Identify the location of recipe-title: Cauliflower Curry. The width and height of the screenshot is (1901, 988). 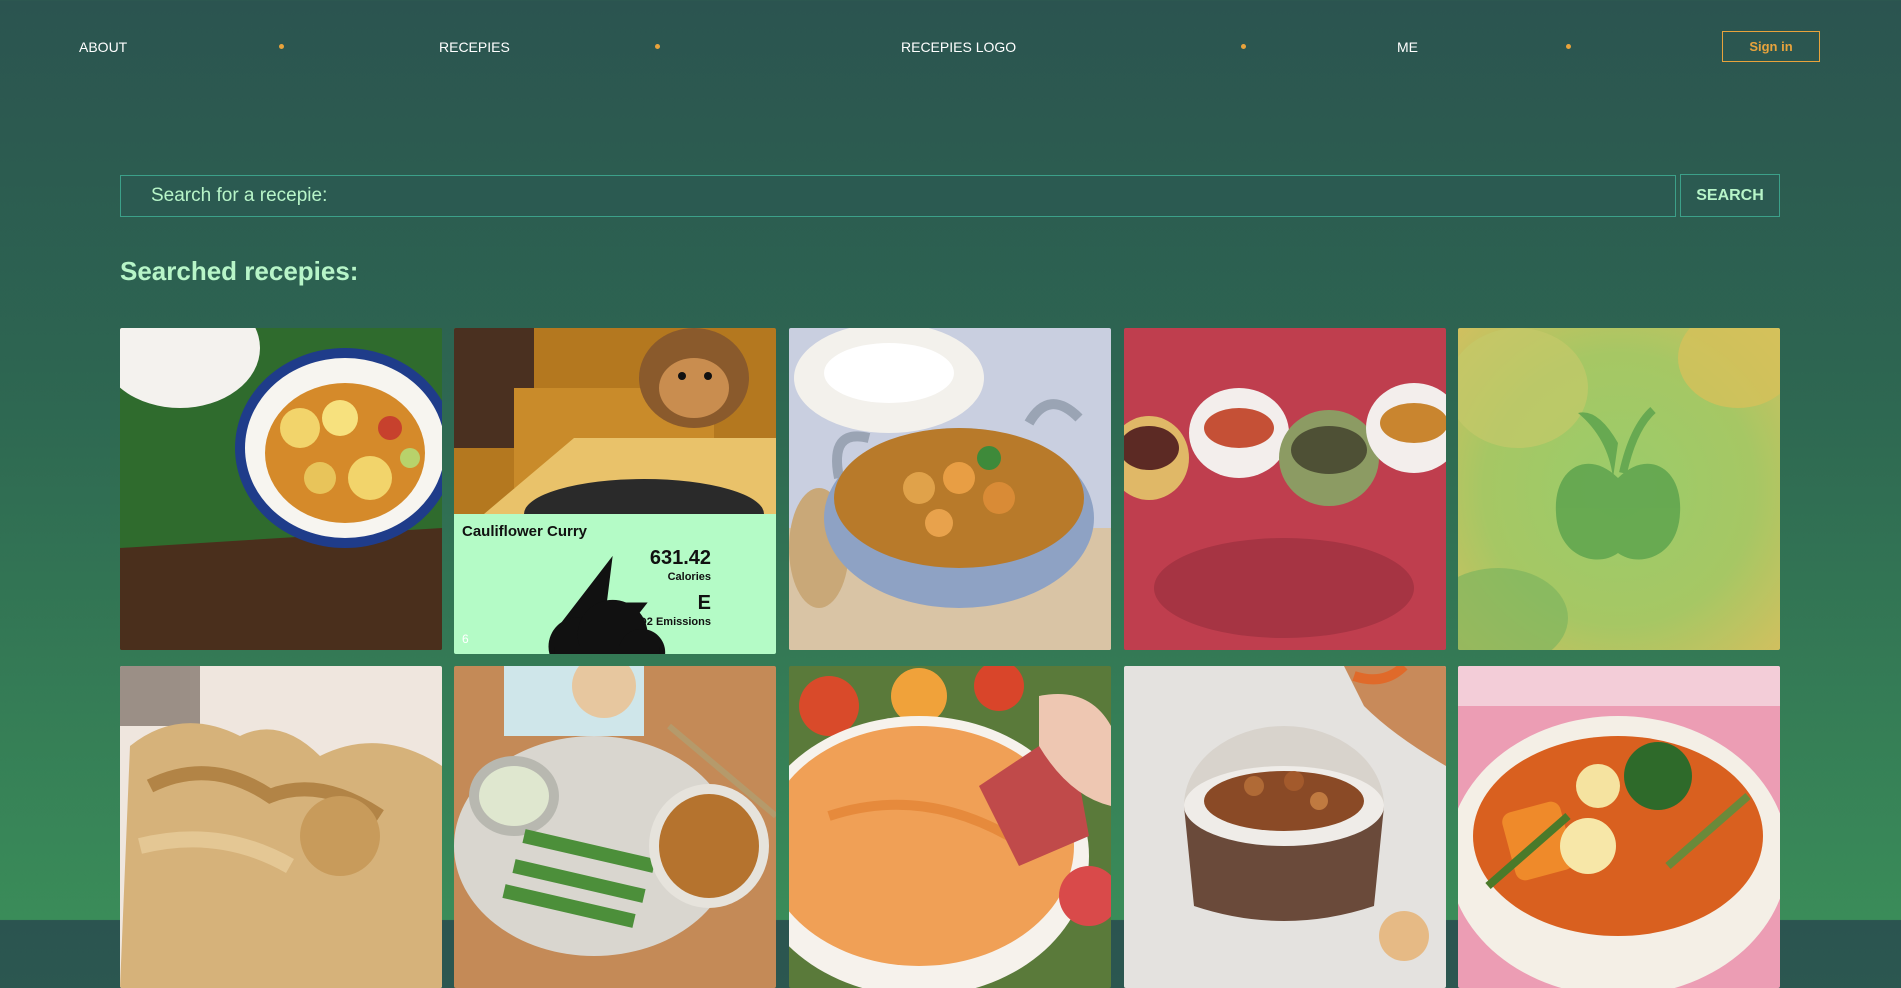
(525, 531).